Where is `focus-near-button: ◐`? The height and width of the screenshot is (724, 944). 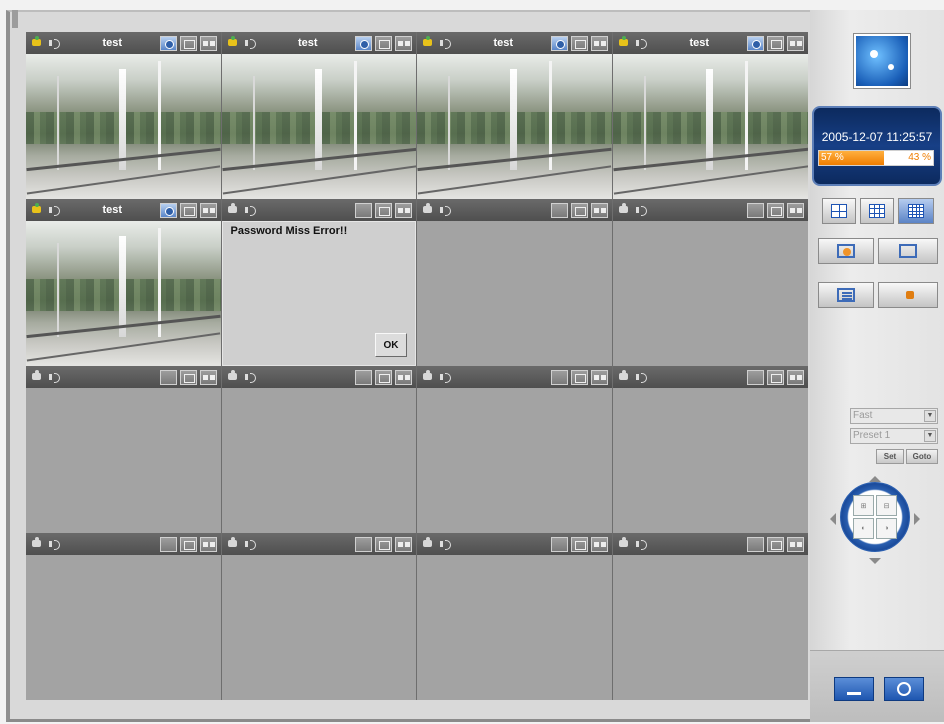
focus-near-button: ◐ is located at coordinates (863, 528).